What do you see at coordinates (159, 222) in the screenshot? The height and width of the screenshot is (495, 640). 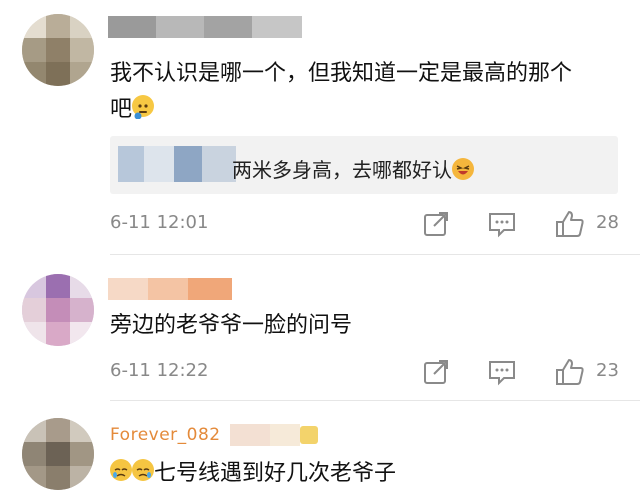 I see `comment-time: 6-11 12:01` at bounding box center [159, 222].